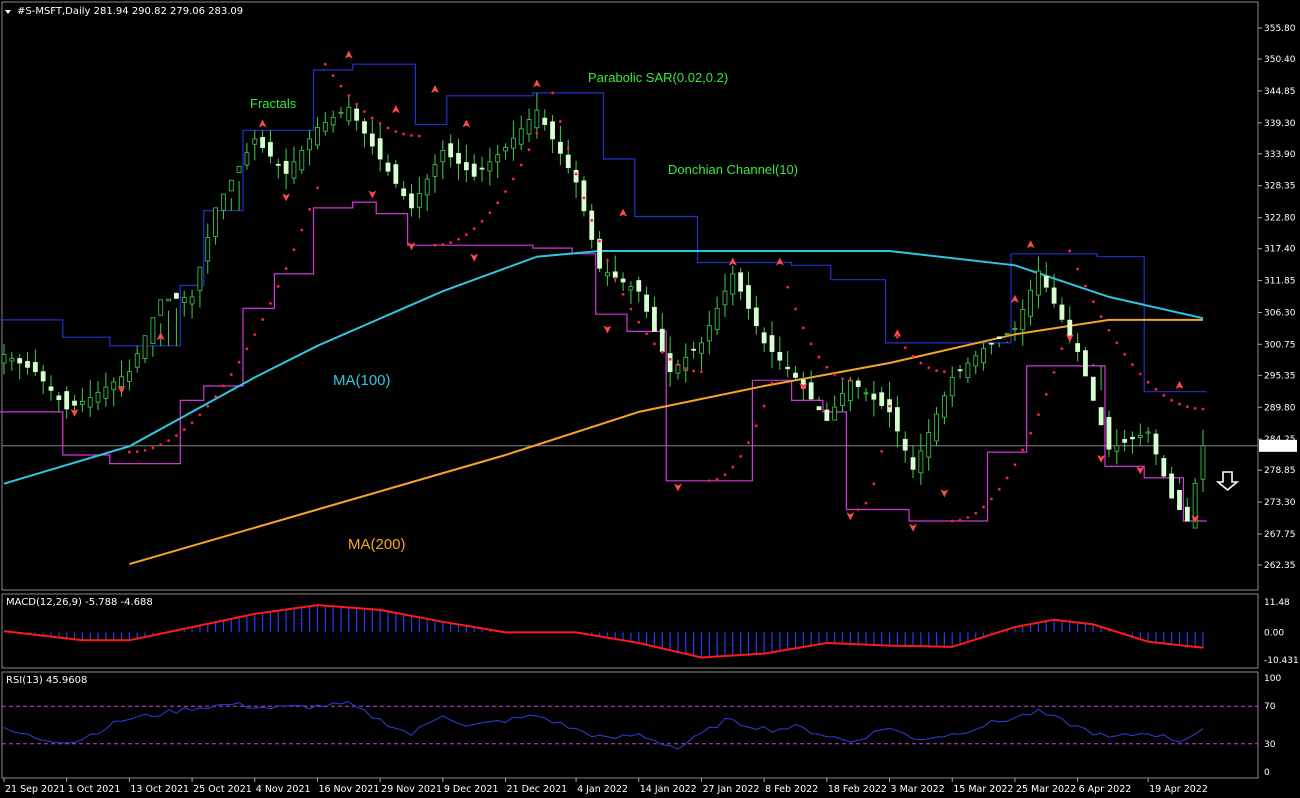 This screenshot has width=1300, height=798. I want to click on rsi-label: RSI(13) 45.9608, so click(46, 680).